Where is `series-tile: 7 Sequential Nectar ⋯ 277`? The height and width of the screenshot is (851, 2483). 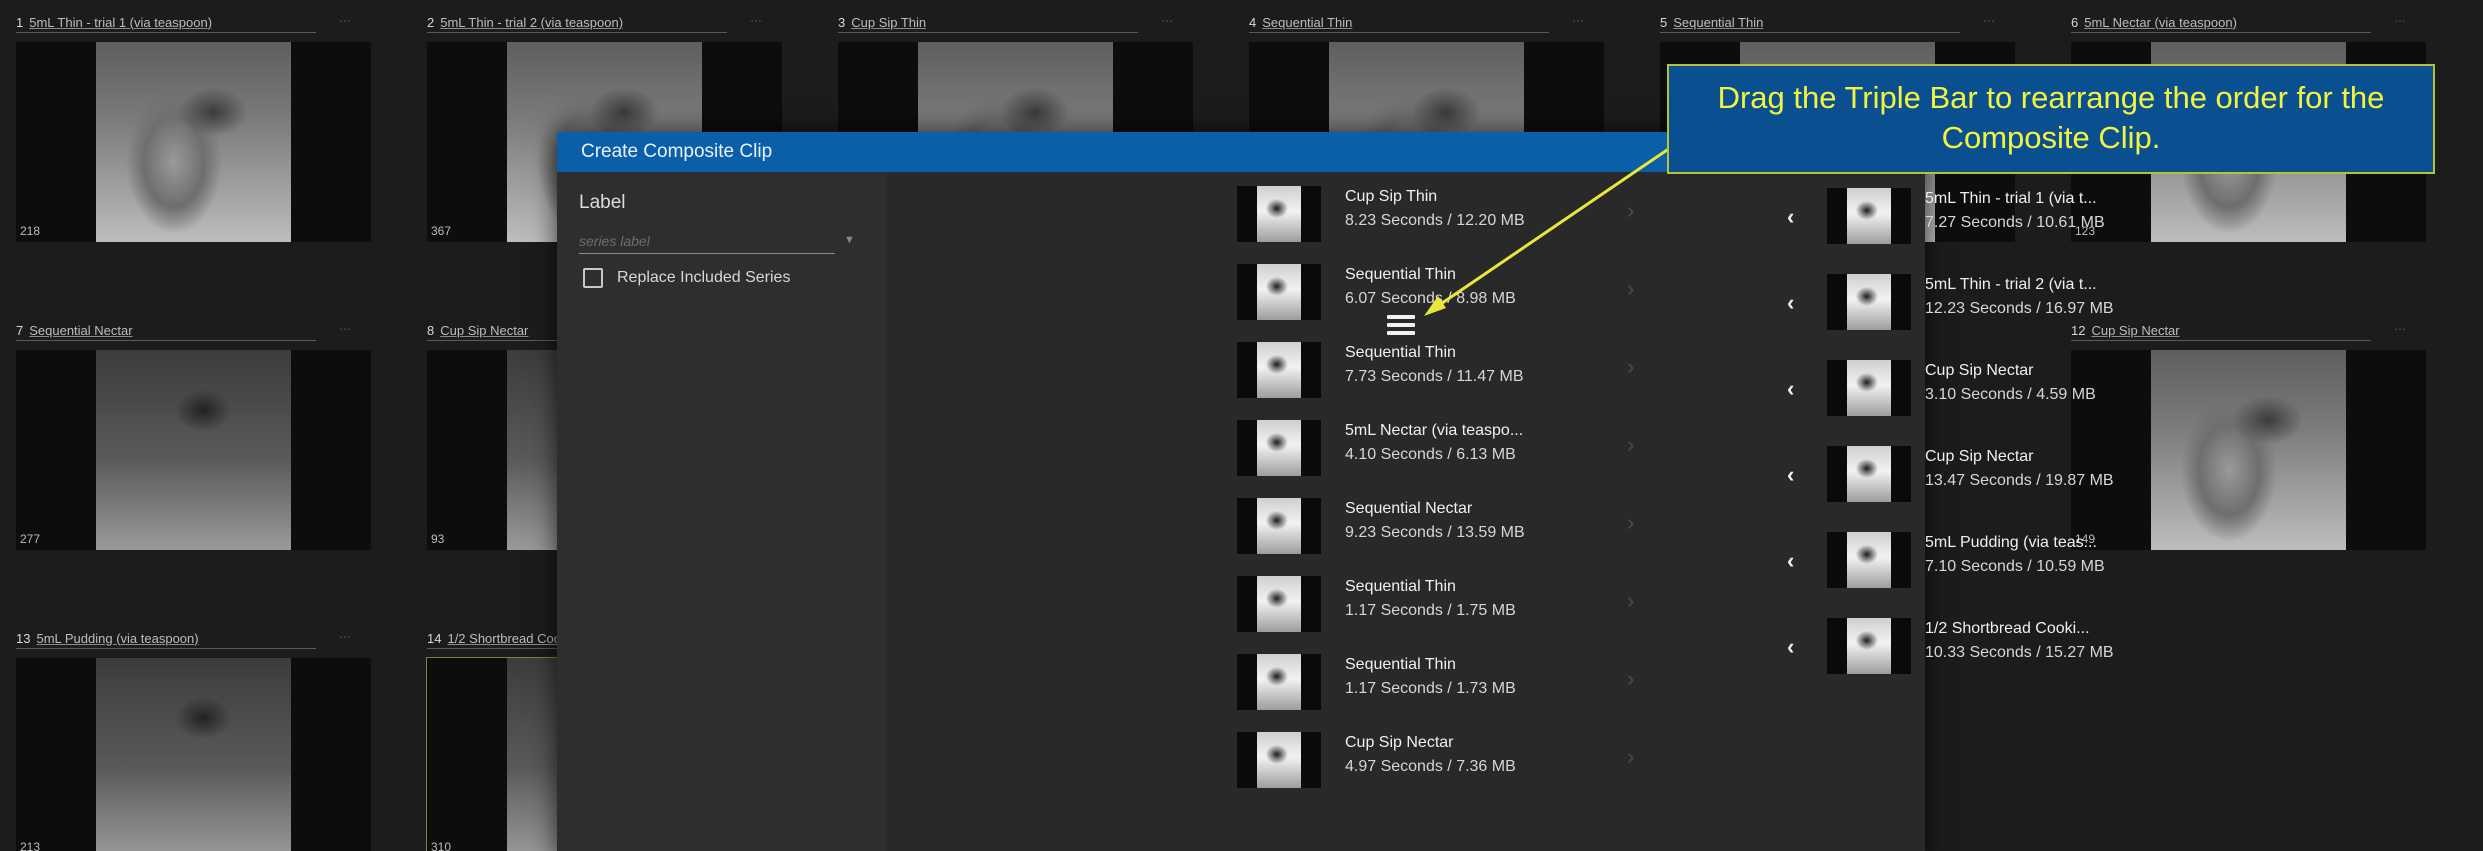
series-tile: 7 Sequential Nectar ⋯ 277 is located at coordinates (193, 434).